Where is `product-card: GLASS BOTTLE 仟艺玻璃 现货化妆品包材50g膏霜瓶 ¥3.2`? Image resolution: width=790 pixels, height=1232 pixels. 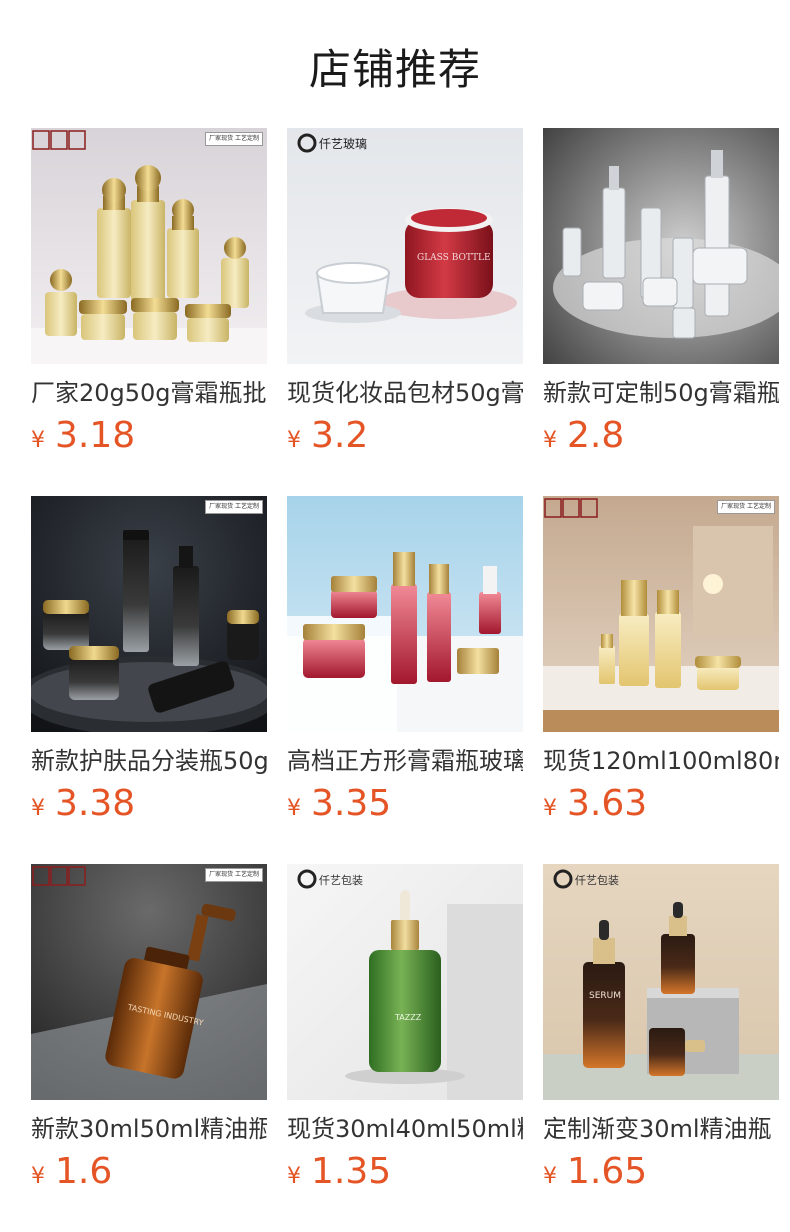 product-card: GLASS BOTTLE 仟艺玻璃 现货化妆品包材50g膏霜瓶 ¥3.2 is located at coordinates (405, 295).